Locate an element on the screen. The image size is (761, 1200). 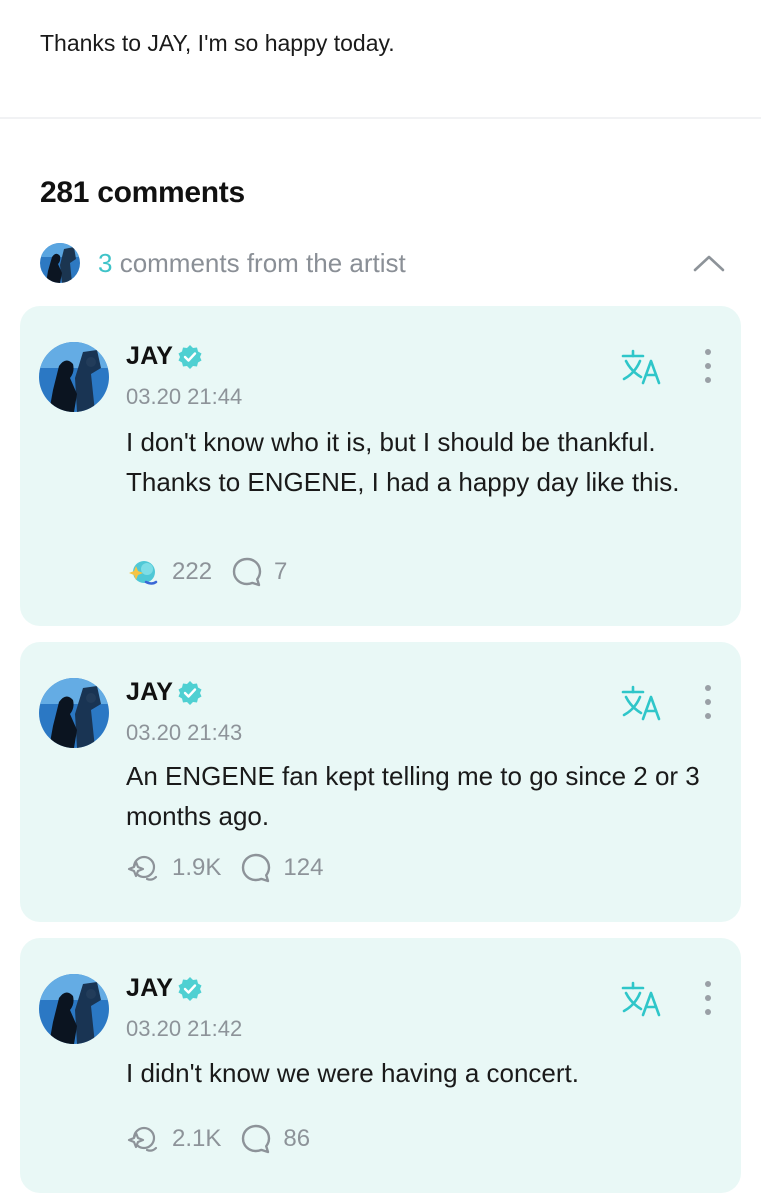
like-count: 222 is located at coordinates (192, 571).